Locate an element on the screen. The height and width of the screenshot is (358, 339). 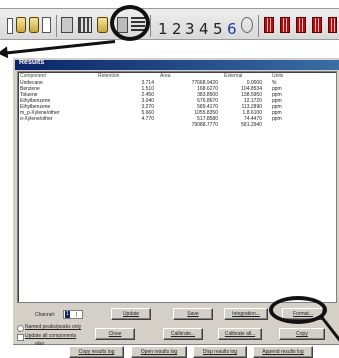
channel-3-button: 3 is located at coordinates (190, 29).